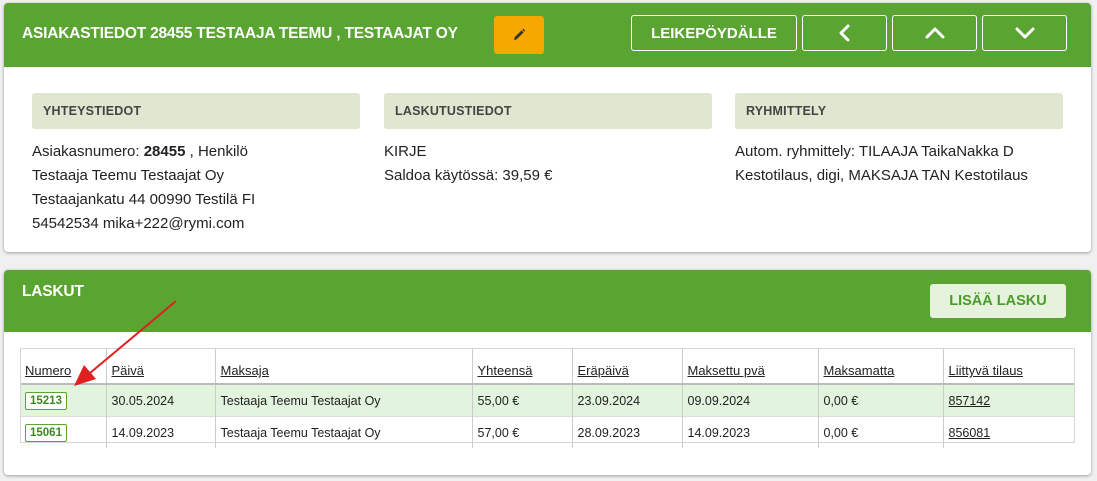 The image size is (1097, 481). What do you see at coordinates (874, 151) in the screenshot?
I see `grouping-line-1: Autom. ryhmittely: TILAAJA TaikaNakka D` at bounding box center [874, 151].